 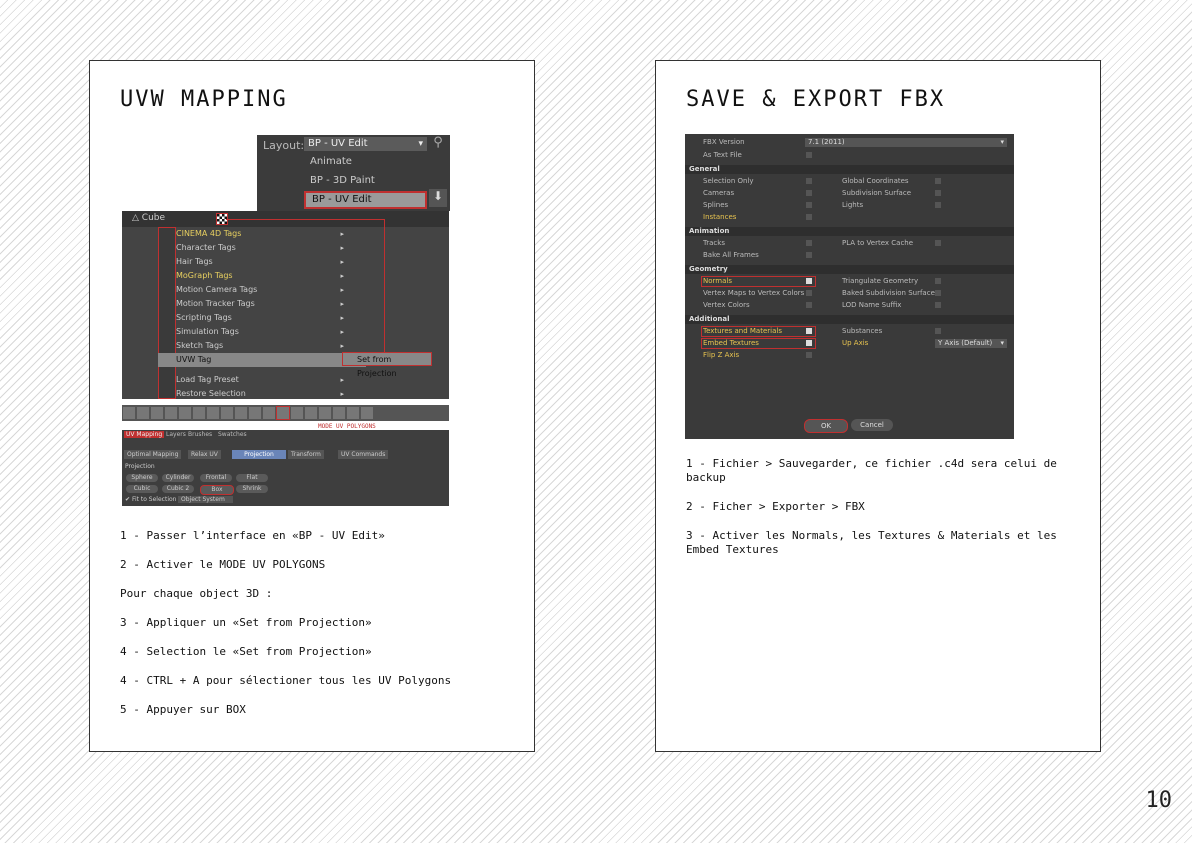 What do you see at coordinates (262, 394) in the screenshot?
I see `menu-item: Restore Selection` at bounding box center [262, 394].